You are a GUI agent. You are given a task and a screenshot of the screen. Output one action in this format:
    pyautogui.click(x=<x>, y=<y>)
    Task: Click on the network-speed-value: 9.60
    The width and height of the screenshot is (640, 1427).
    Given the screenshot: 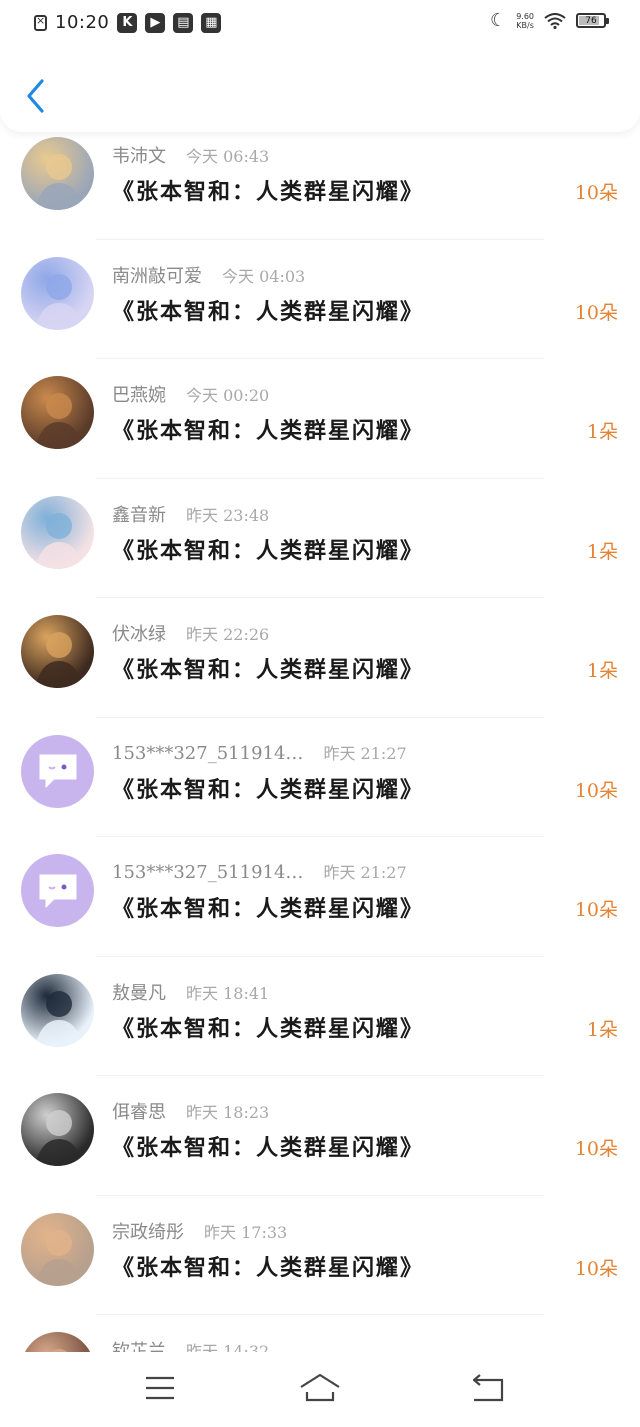 What is the action you would take?
    pyautogui.click(x=525, y=16)
    